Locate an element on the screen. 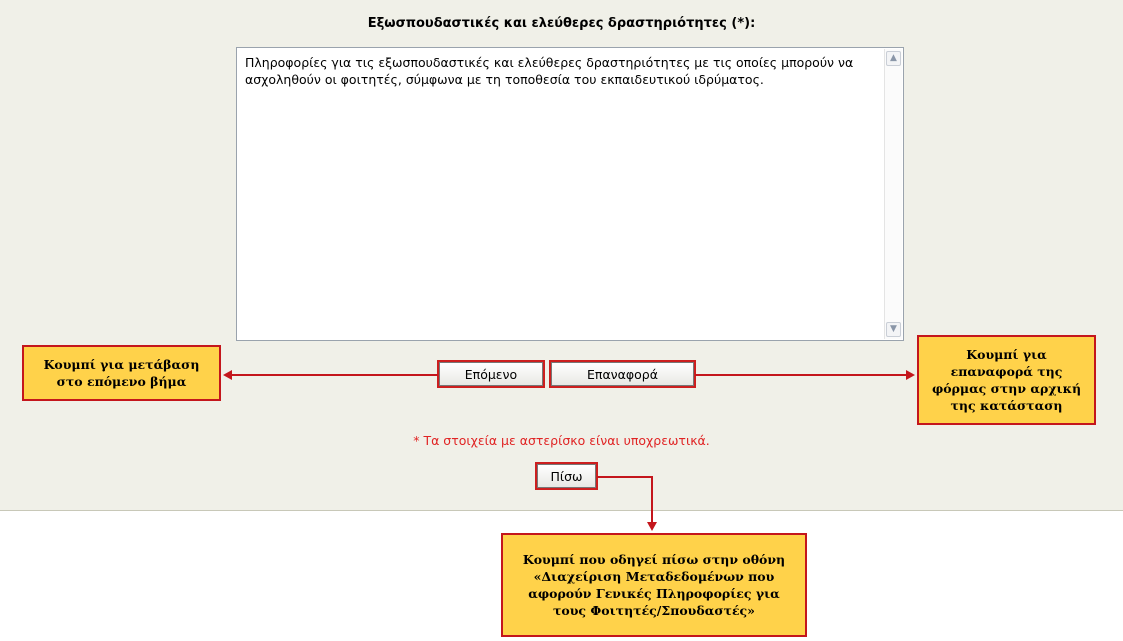 This screenshot has width=1123, height=641. textarea-scrollbar: ▲ ▼ is located at coordinates (893, 194).